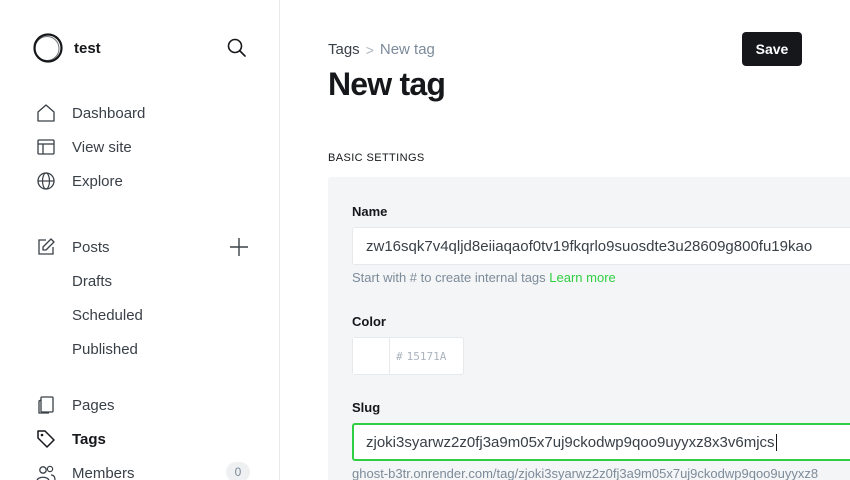 This screenshot has height=480, width=850. I want to click on search-icon, so click(236, 47).